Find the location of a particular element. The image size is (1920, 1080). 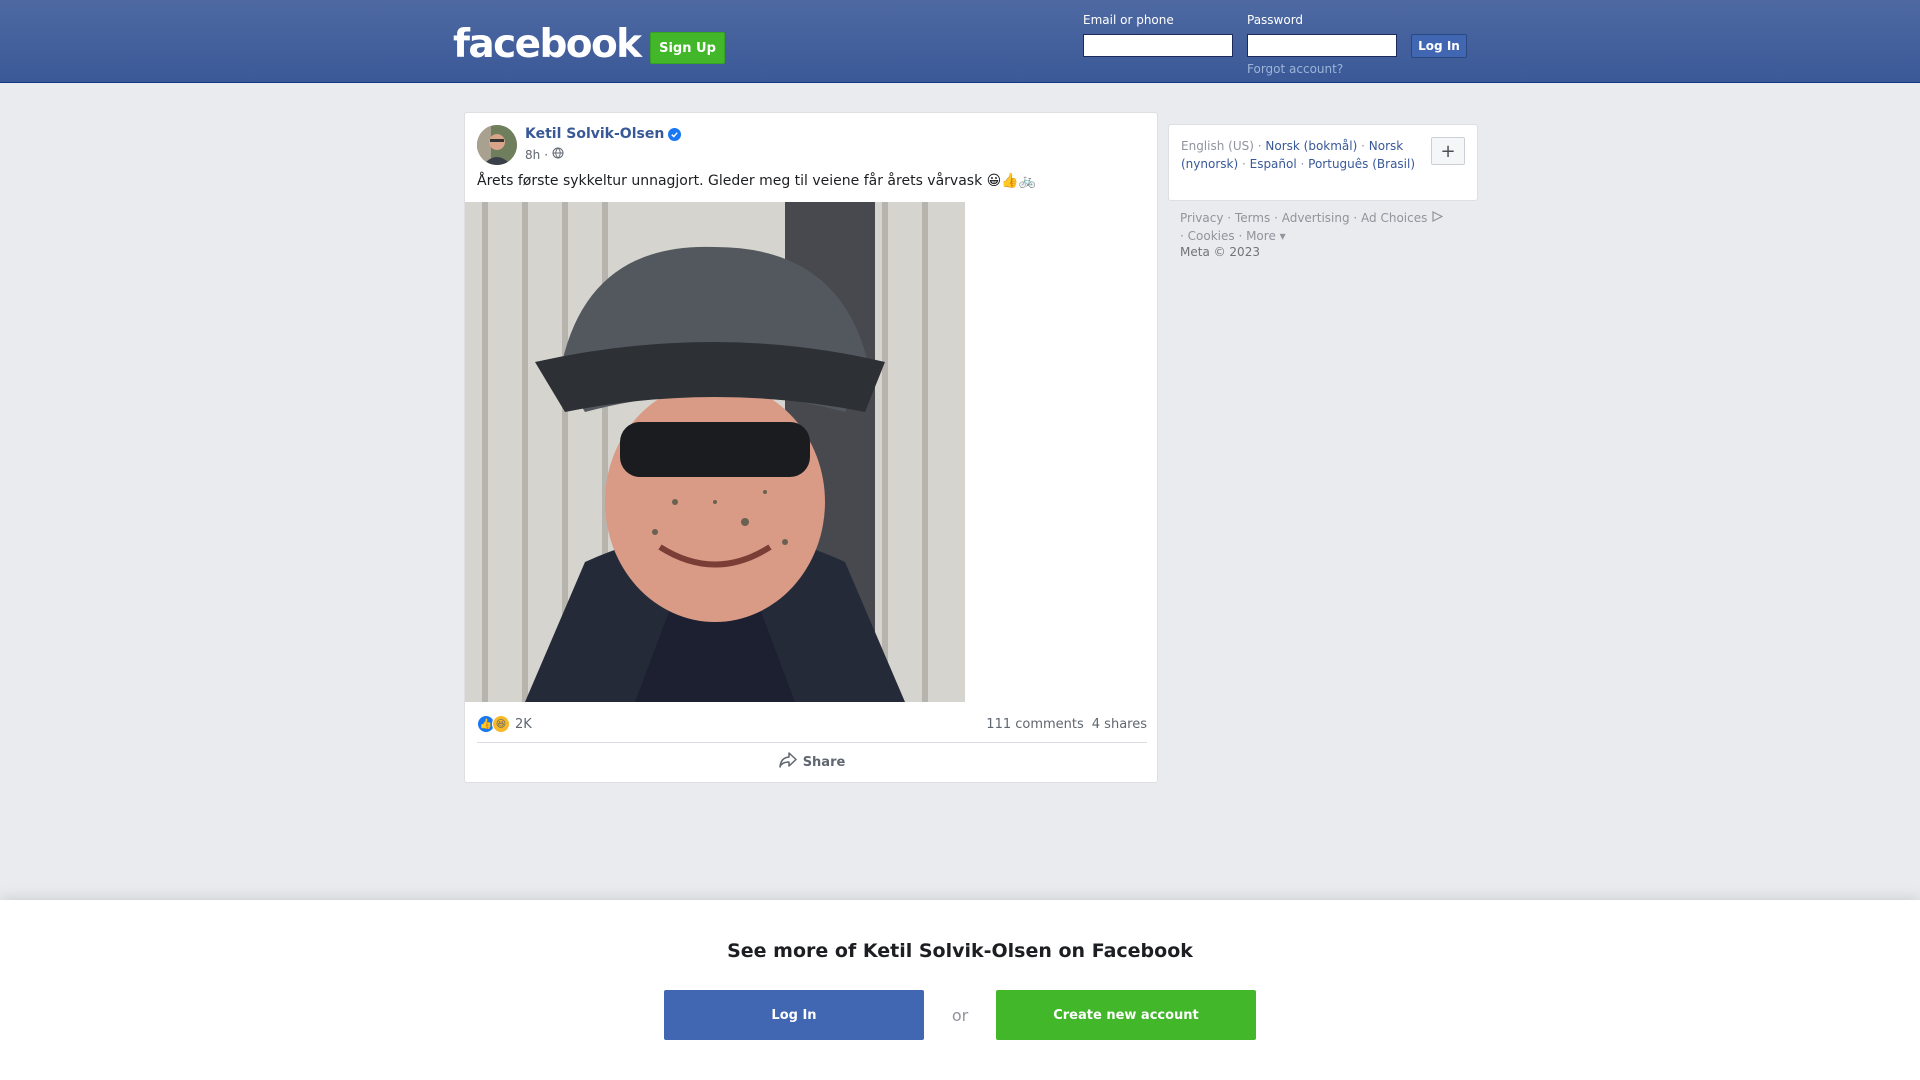

email-field is located at coordinates (1158, 45).